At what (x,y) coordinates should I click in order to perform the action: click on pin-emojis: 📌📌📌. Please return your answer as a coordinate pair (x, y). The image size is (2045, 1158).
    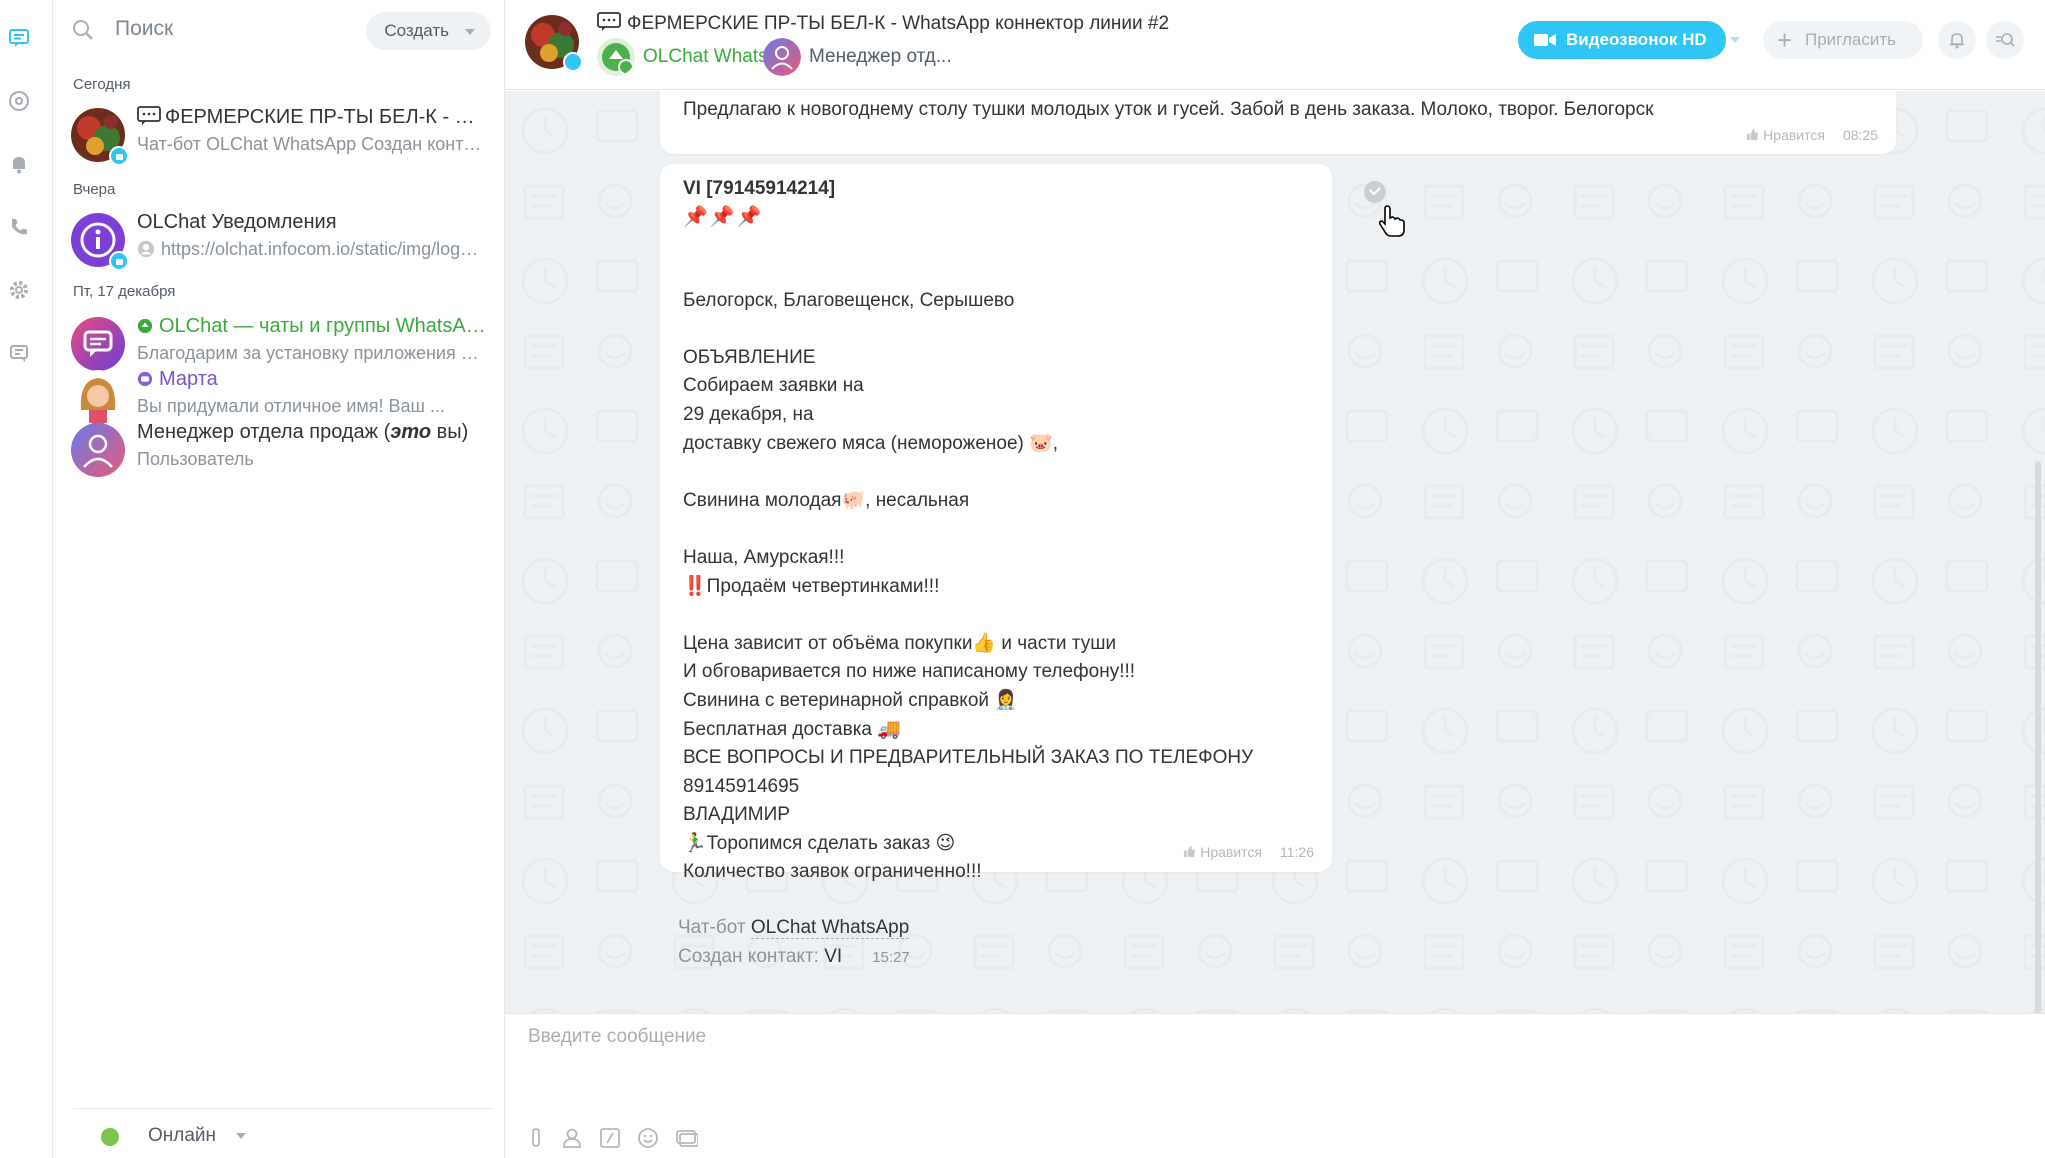
    Looking at the image, I should click on (723, 217).